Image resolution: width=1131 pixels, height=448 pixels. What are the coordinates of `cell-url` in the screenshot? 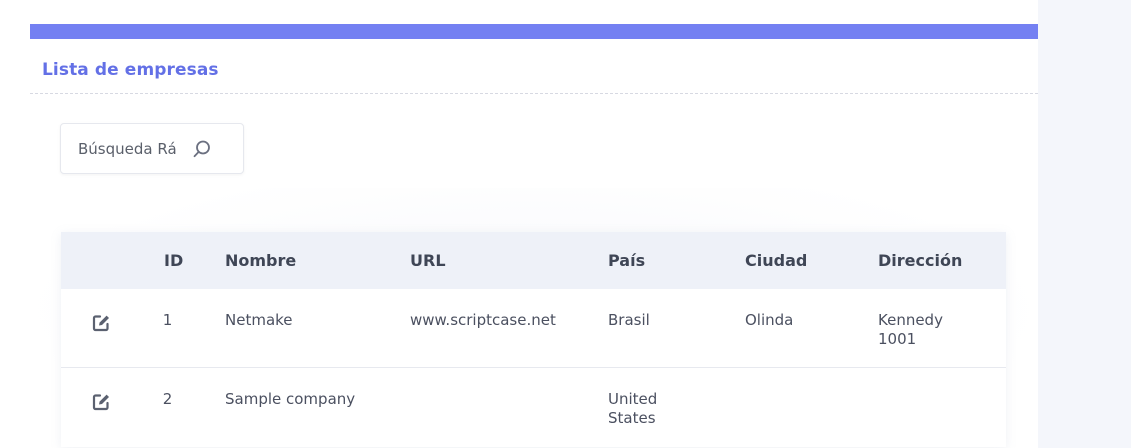 It's located at (487, 407).